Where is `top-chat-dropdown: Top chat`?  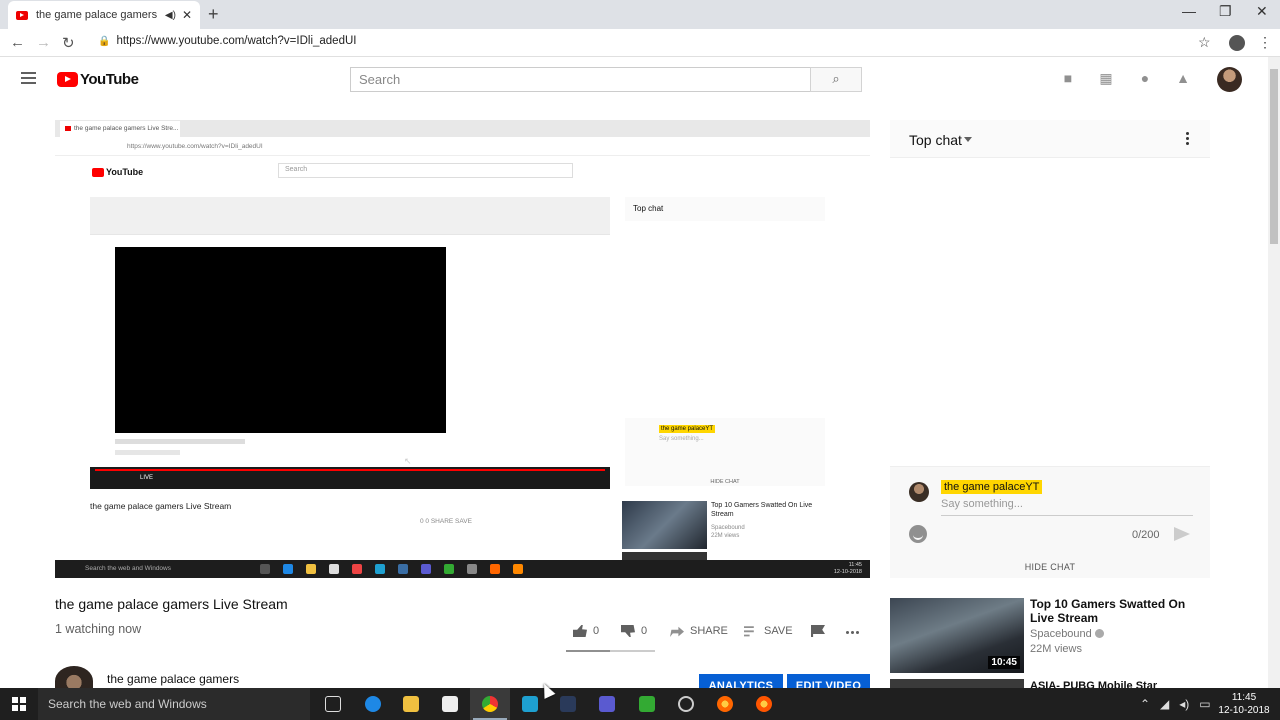
top-chat-dropdown: Top chat is located at coordinates (935, 140).